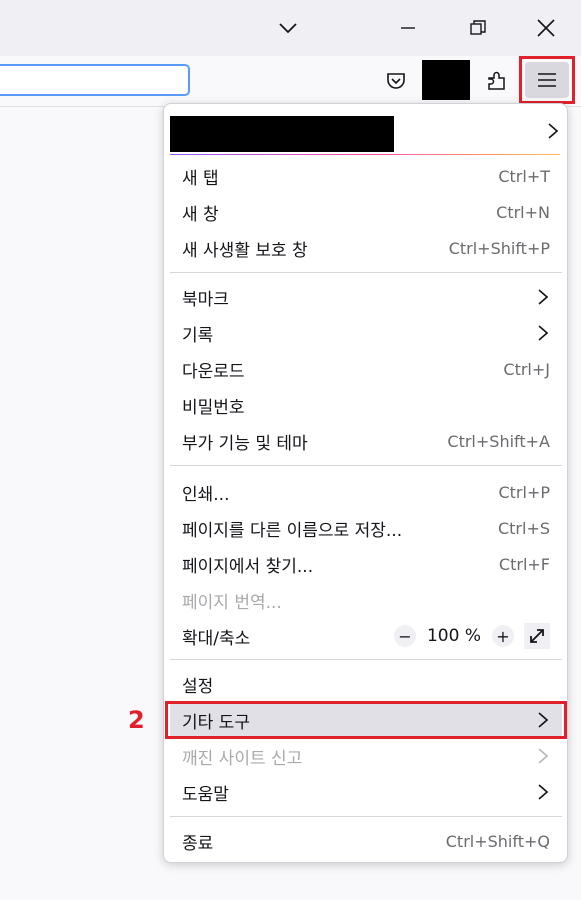  I want to click on close-button, so click(546, 28).